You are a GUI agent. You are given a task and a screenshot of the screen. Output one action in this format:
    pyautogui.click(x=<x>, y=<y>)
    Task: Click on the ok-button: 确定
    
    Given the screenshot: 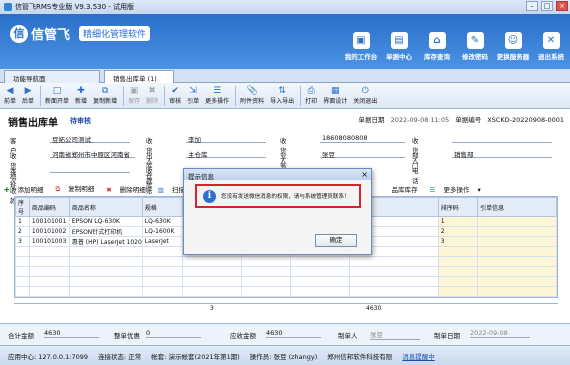 What is the action you would take?
    pyautogui.click(x=336, y=240)
    